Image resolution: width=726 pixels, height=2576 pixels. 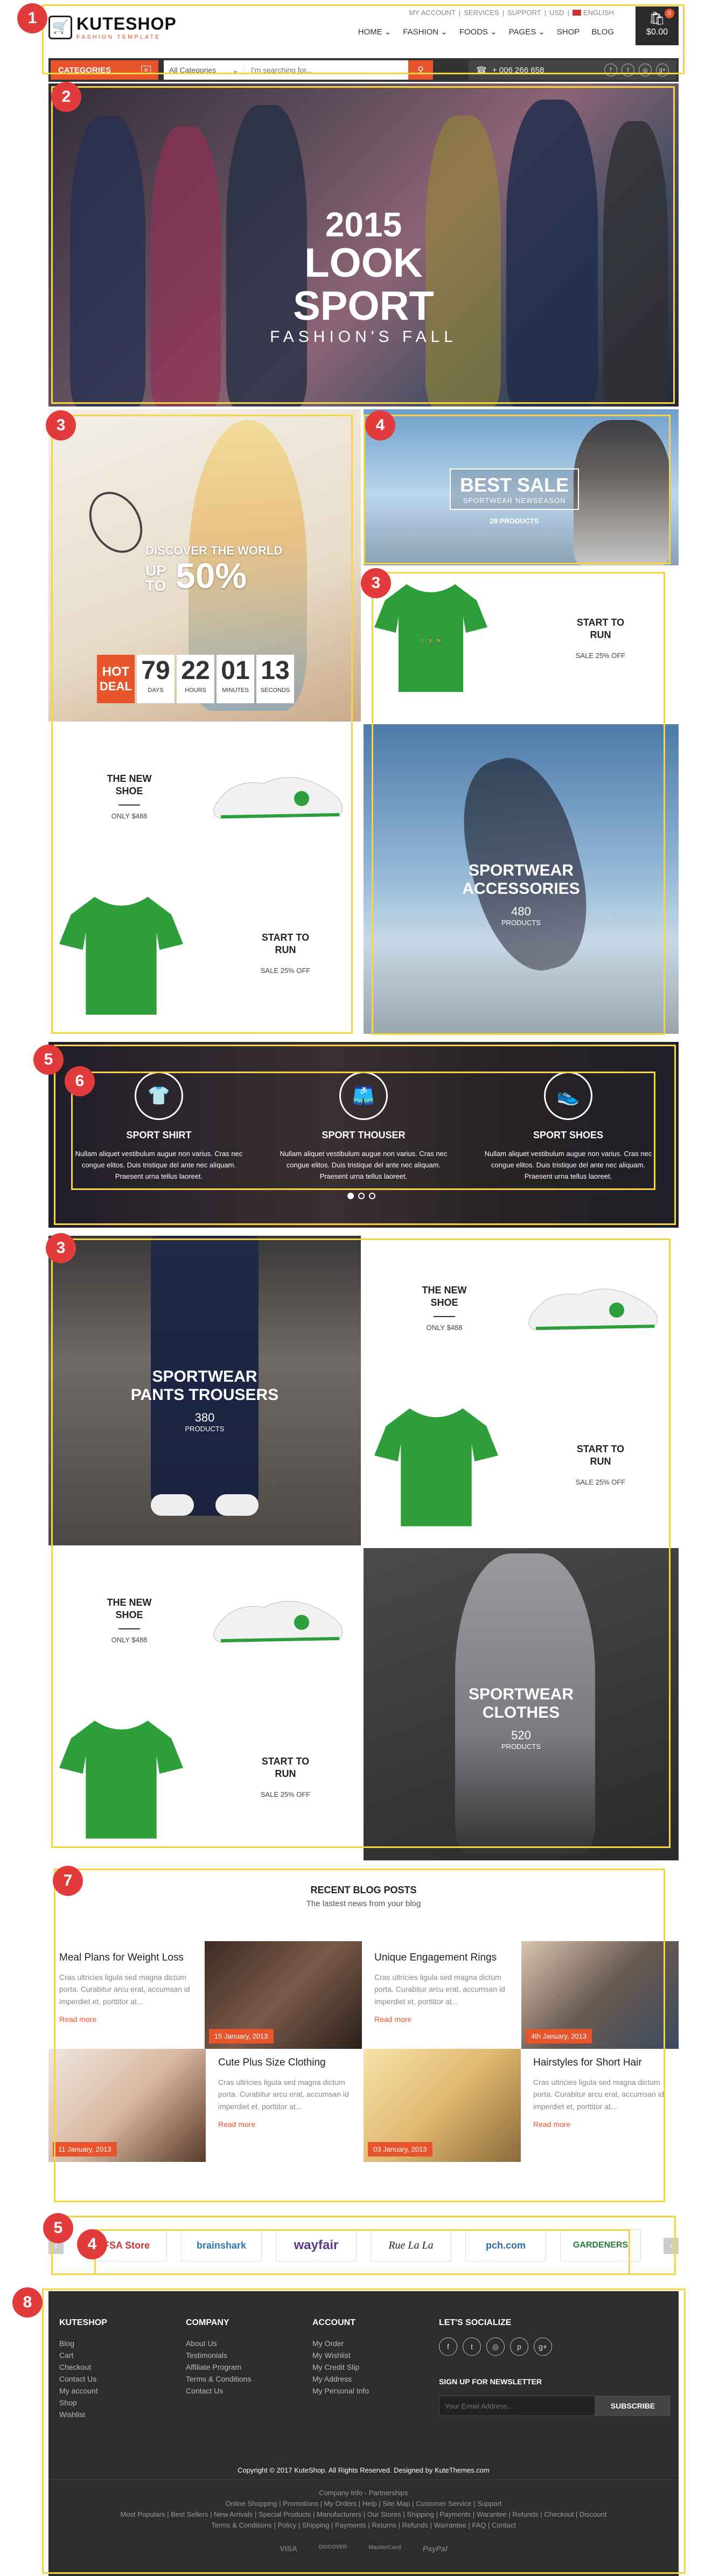 I want to click on annotation-marker: 6, so click(x=80, y=1081).